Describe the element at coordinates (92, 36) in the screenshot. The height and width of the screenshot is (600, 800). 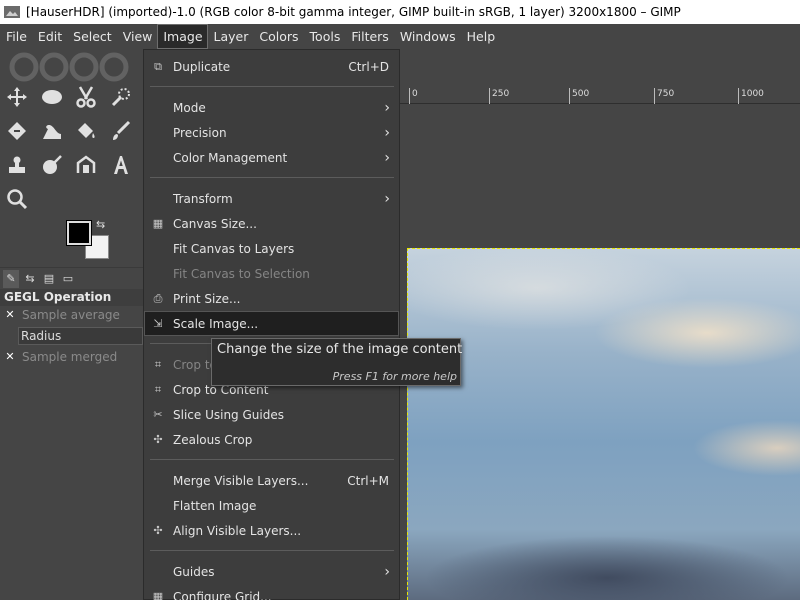
I see `menu-select: Select` at that location.